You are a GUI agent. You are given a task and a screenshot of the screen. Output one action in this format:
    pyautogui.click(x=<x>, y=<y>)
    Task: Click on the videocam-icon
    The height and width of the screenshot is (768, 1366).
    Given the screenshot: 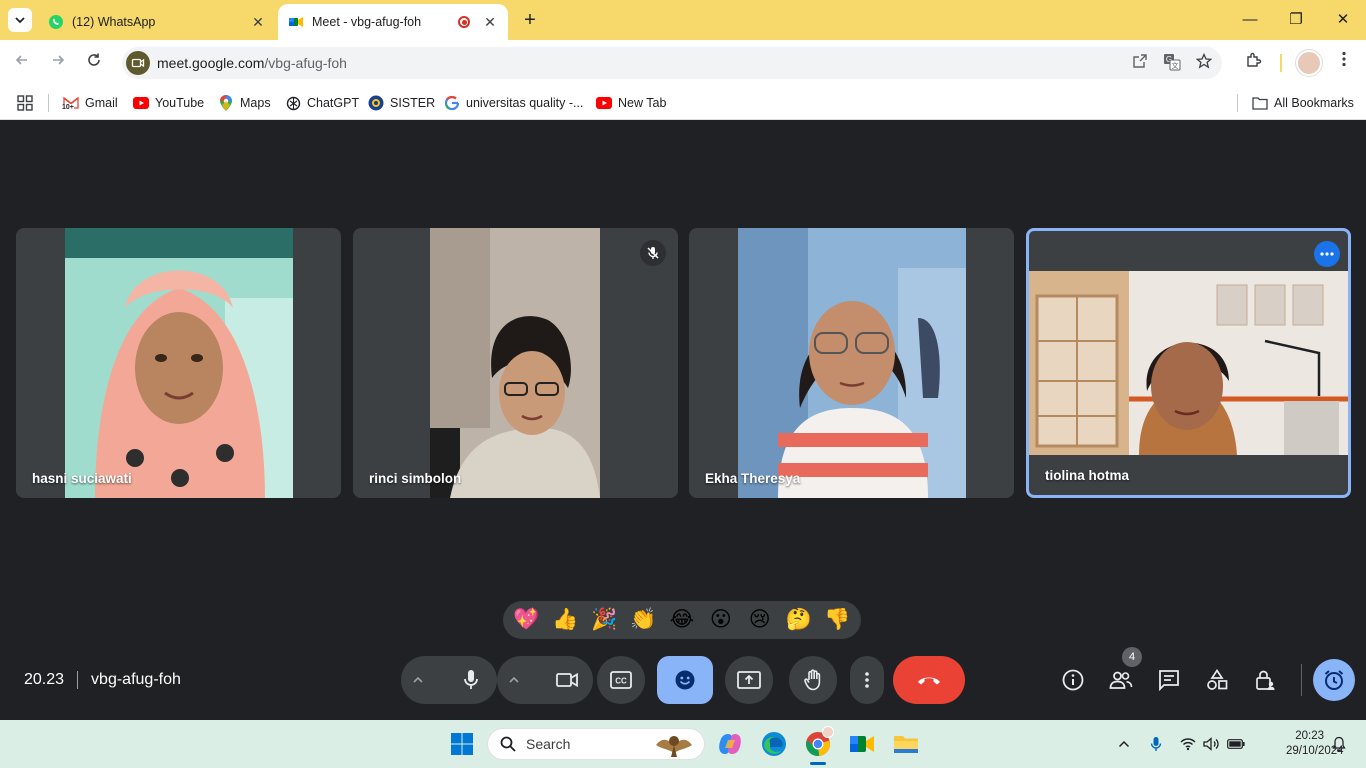 What is the action you would take?
    pyautogui.click(x=567, y=680)
    